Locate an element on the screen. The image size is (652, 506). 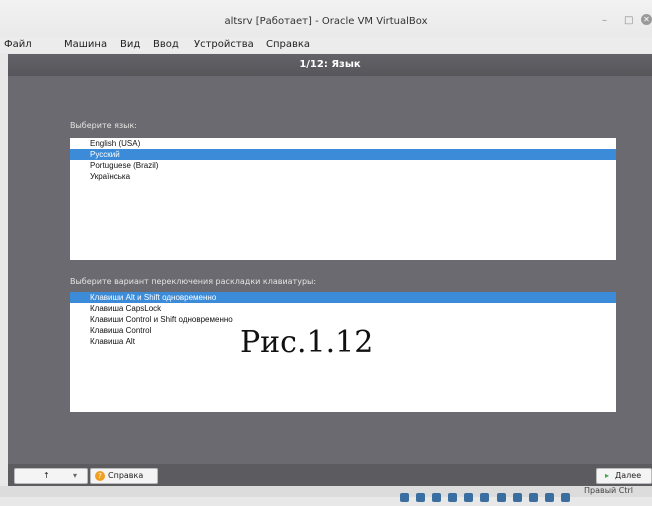
device-indicators is located at coordinates (490, 494).